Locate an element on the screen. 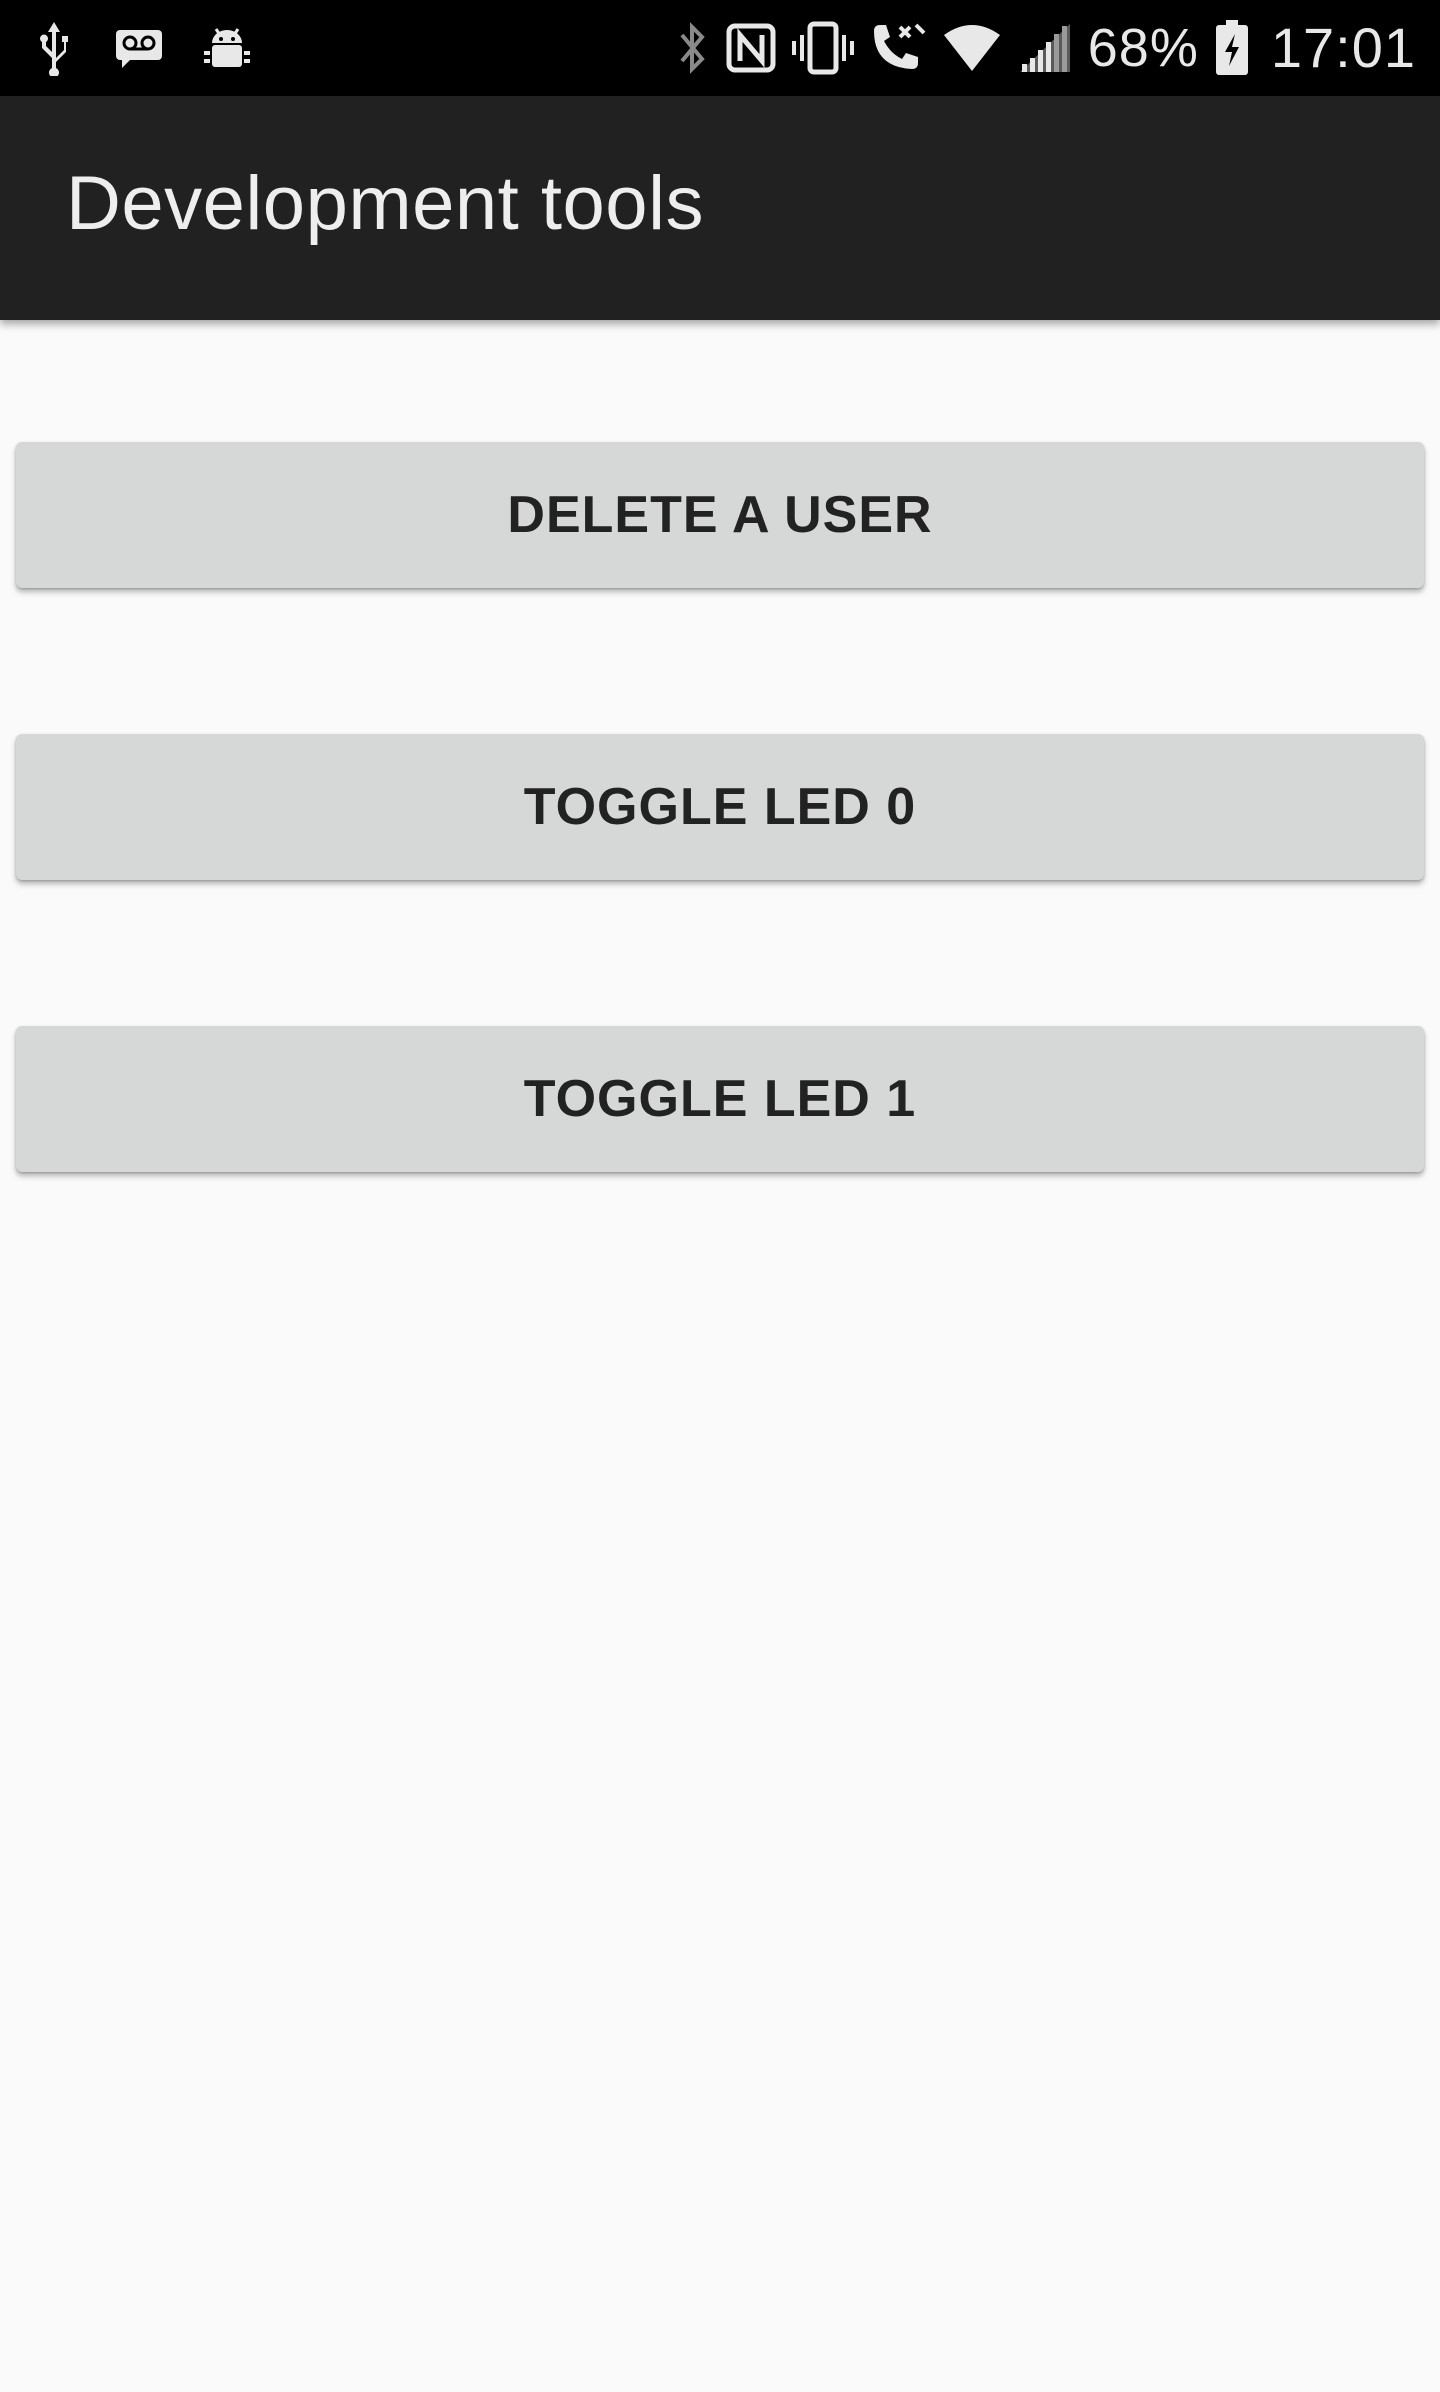 This screenshot has height=2392, width=1440. page-title: Development tools is located at coordinates (385, 203).